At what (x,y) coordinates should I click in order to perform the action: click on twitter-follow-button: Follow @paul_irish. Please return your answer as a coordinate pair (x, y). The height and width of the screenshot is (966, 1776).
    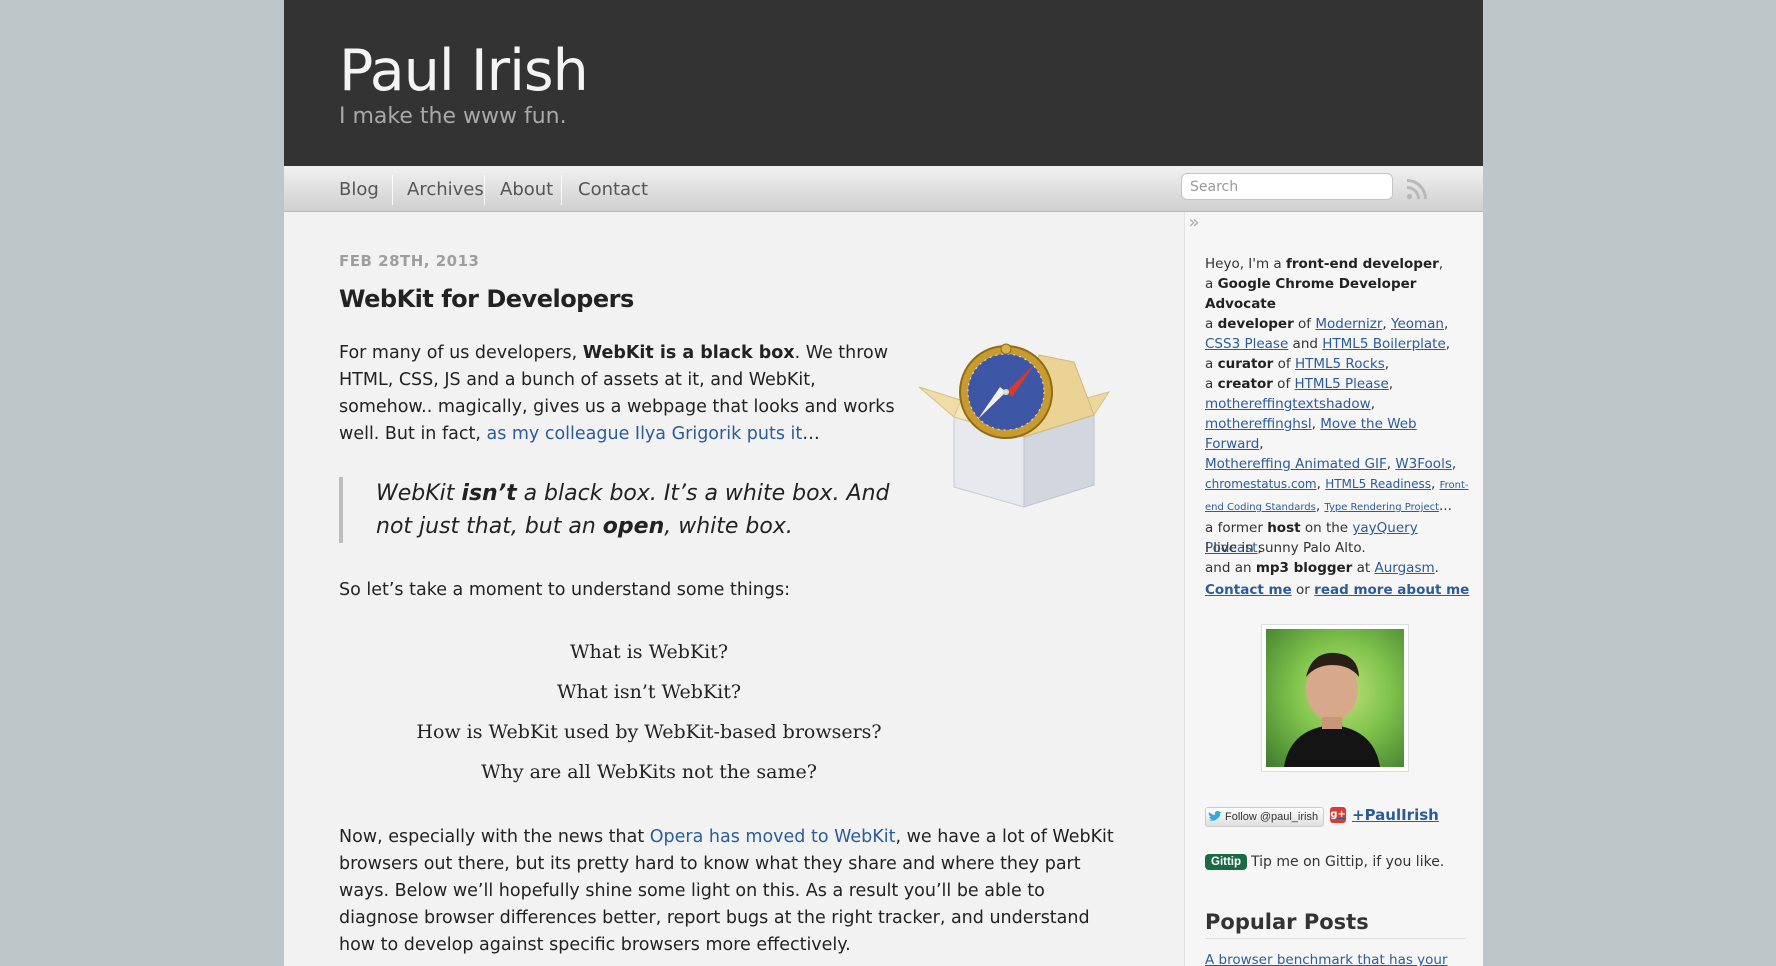
    Looking at the image, I should click on (1265, 817).